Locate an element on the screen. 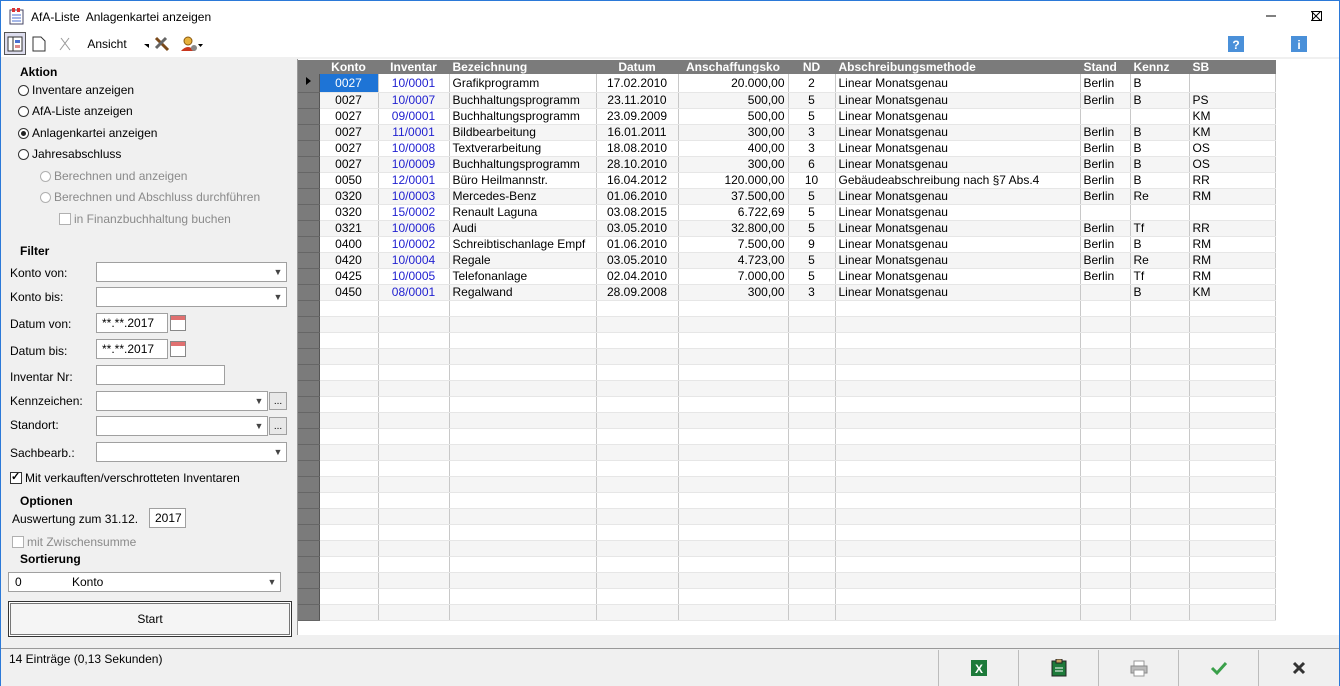 The width and height of the screenshot is (1340, 686). cell-datum: 17.02.2010 is located at coordinates (637, 83).